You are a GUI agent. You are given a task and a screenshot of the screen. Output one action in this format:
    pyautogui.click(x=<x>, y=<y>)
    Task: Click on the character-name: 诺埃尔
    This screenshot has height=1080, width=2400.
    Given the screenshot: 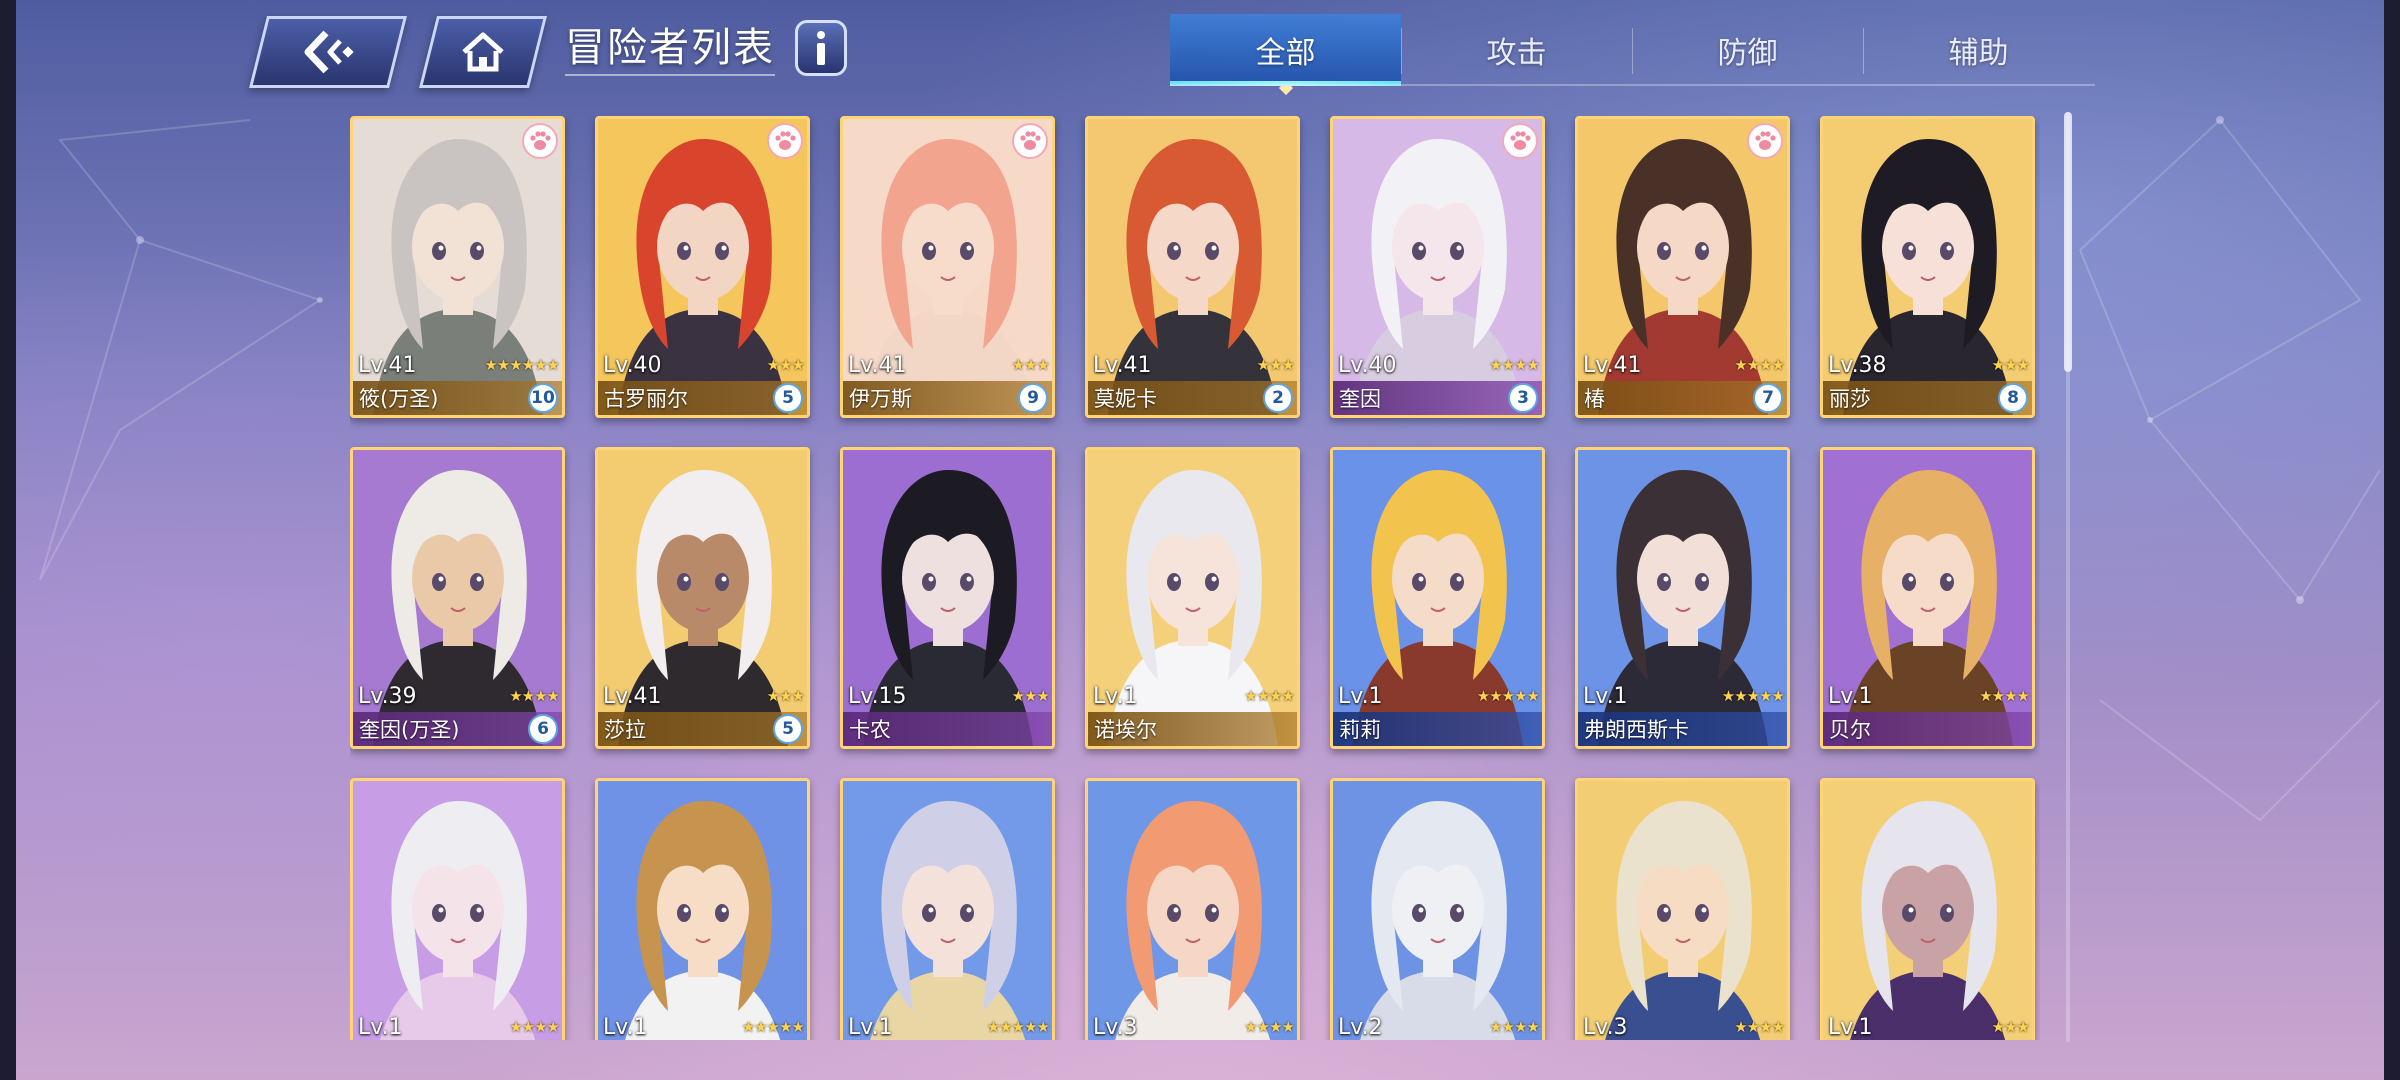 What is the action you would take?
    pyautogui.click(x=1125, y=730)
    